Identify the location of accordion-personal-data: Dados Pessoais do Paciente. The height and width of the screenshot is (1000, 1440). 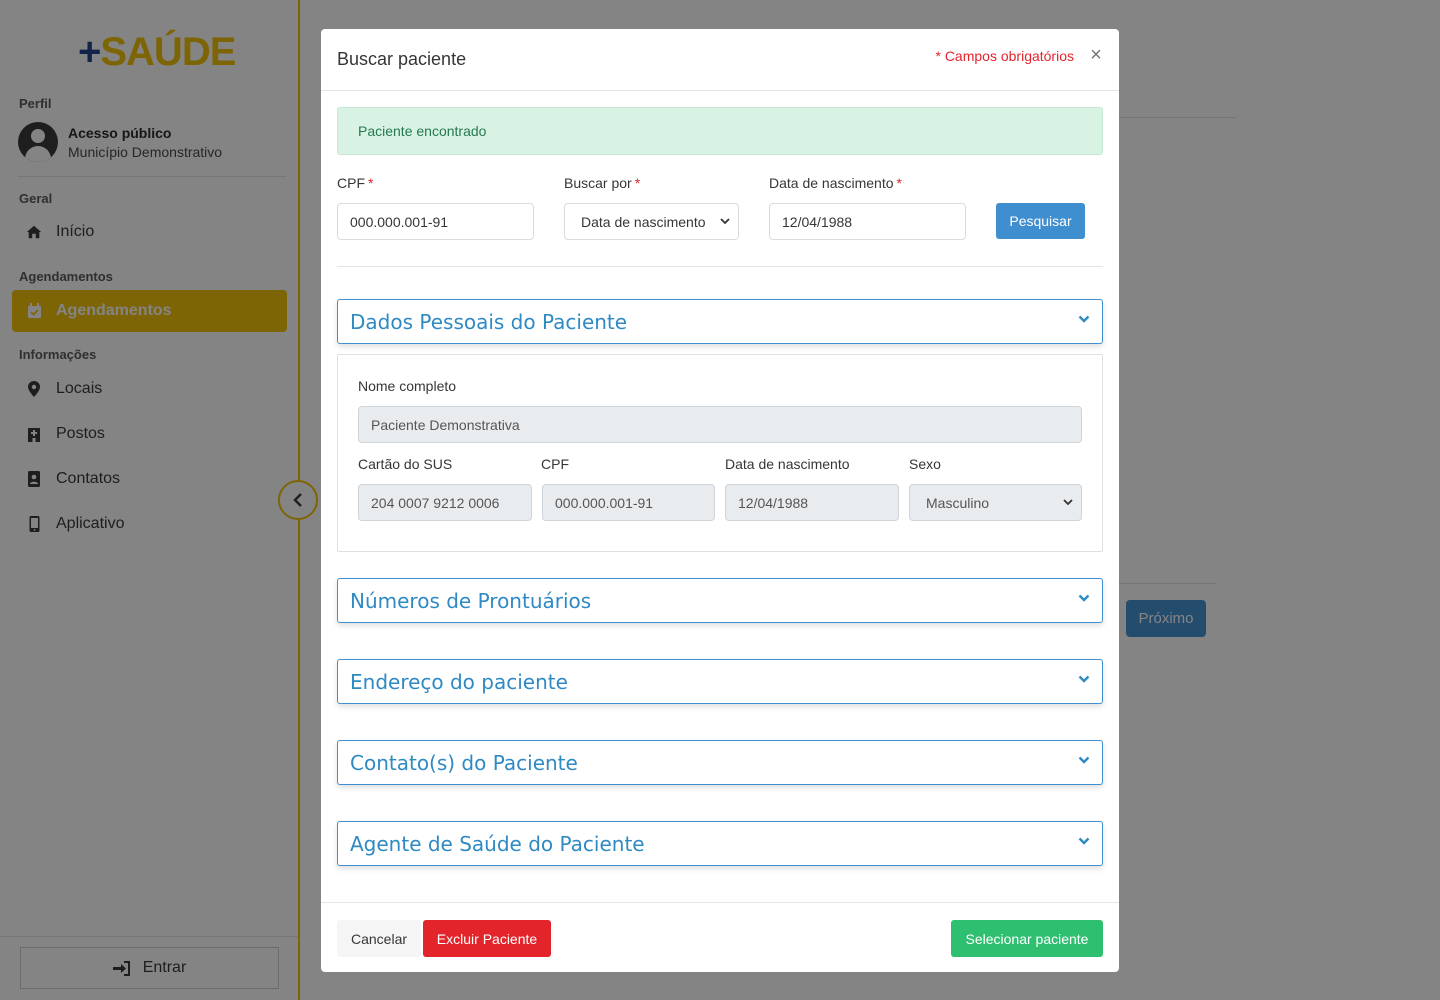
(720, 321).